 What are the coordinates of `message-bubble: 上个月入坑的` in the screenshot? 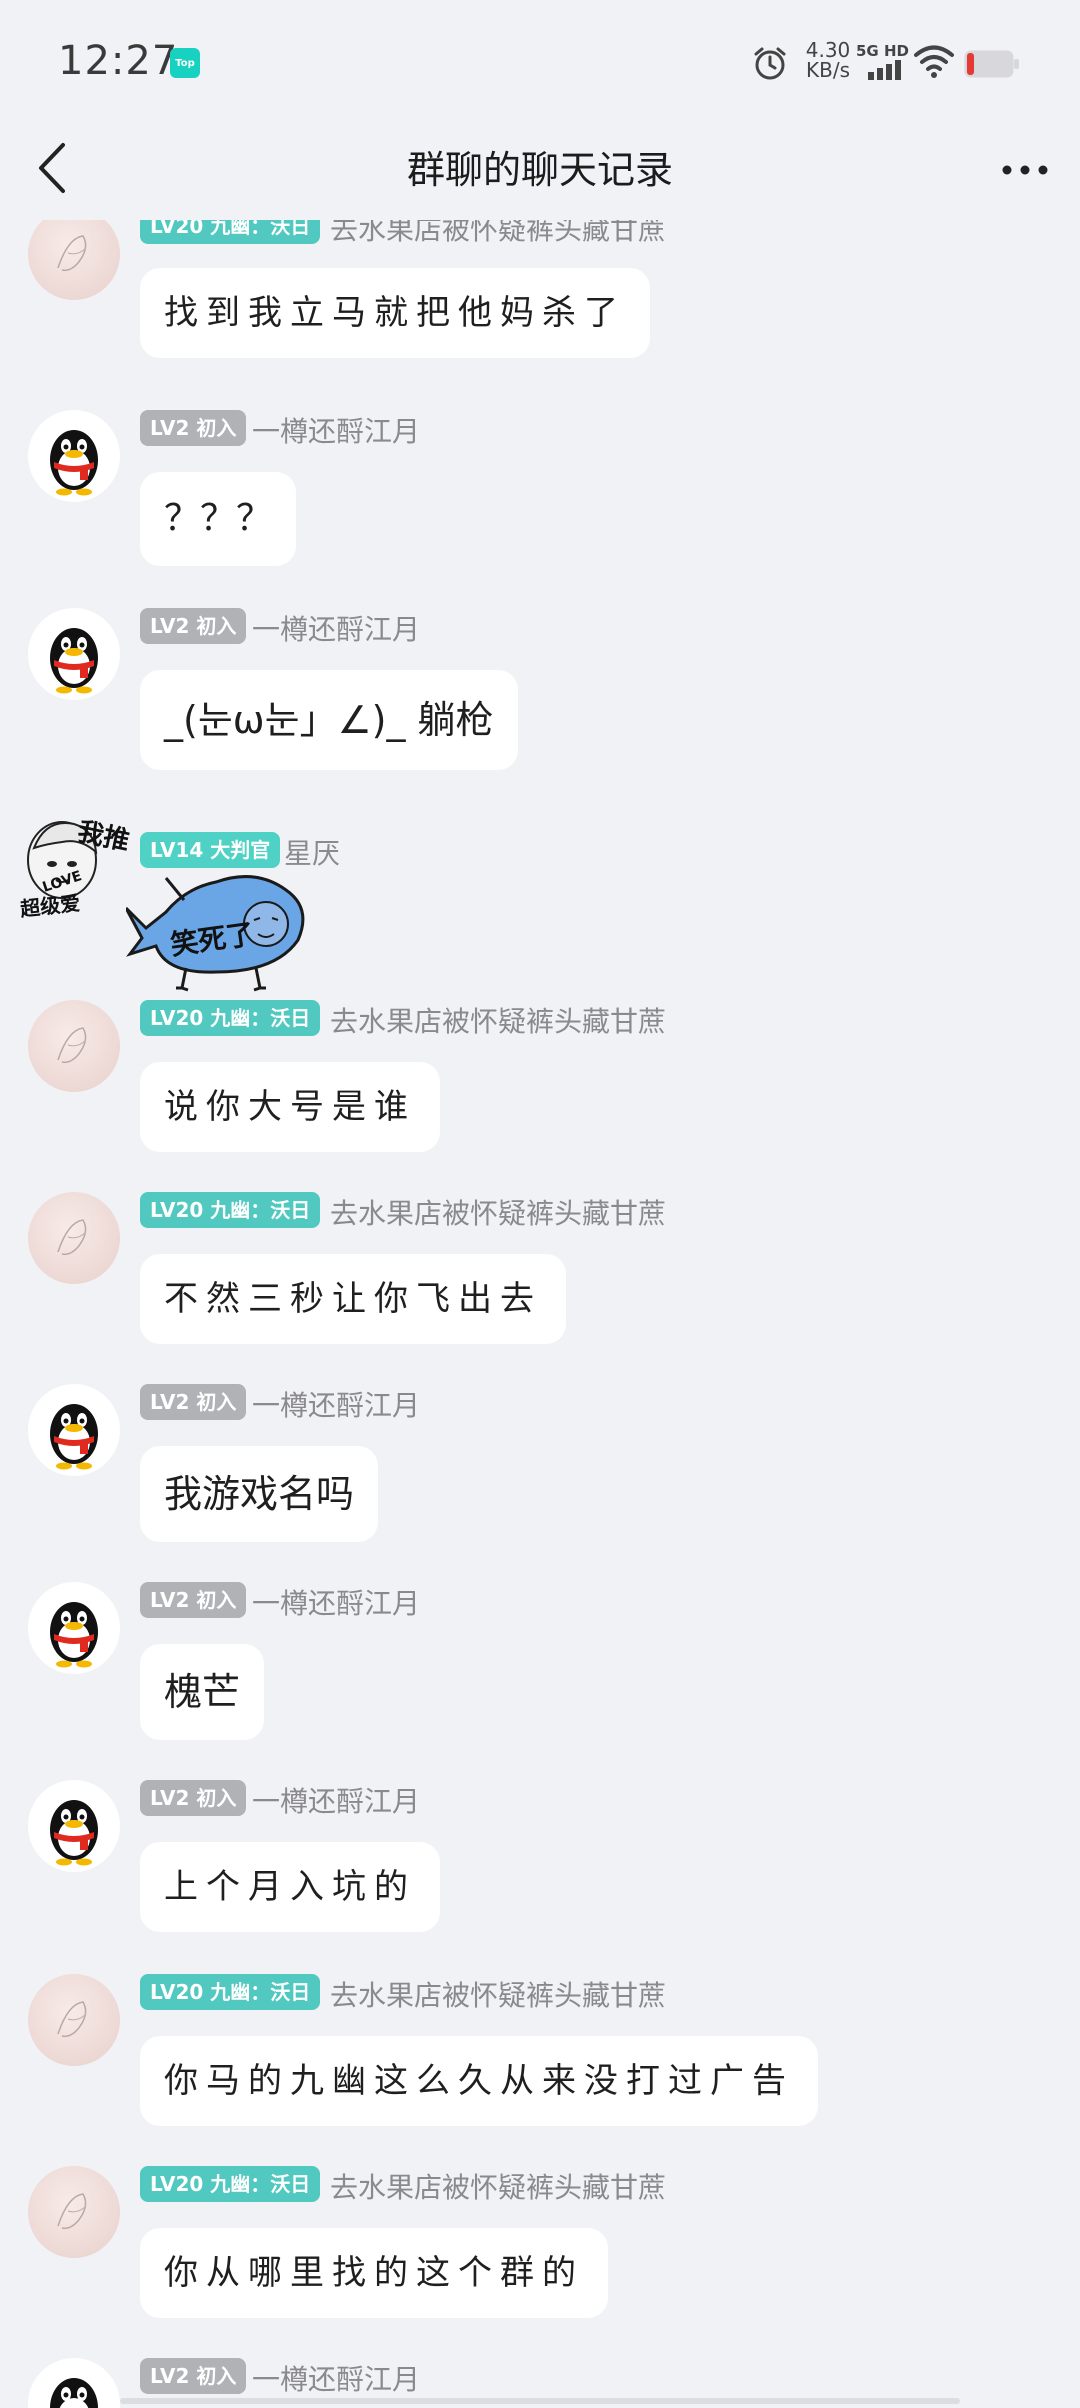 It's located at (290, 1887).